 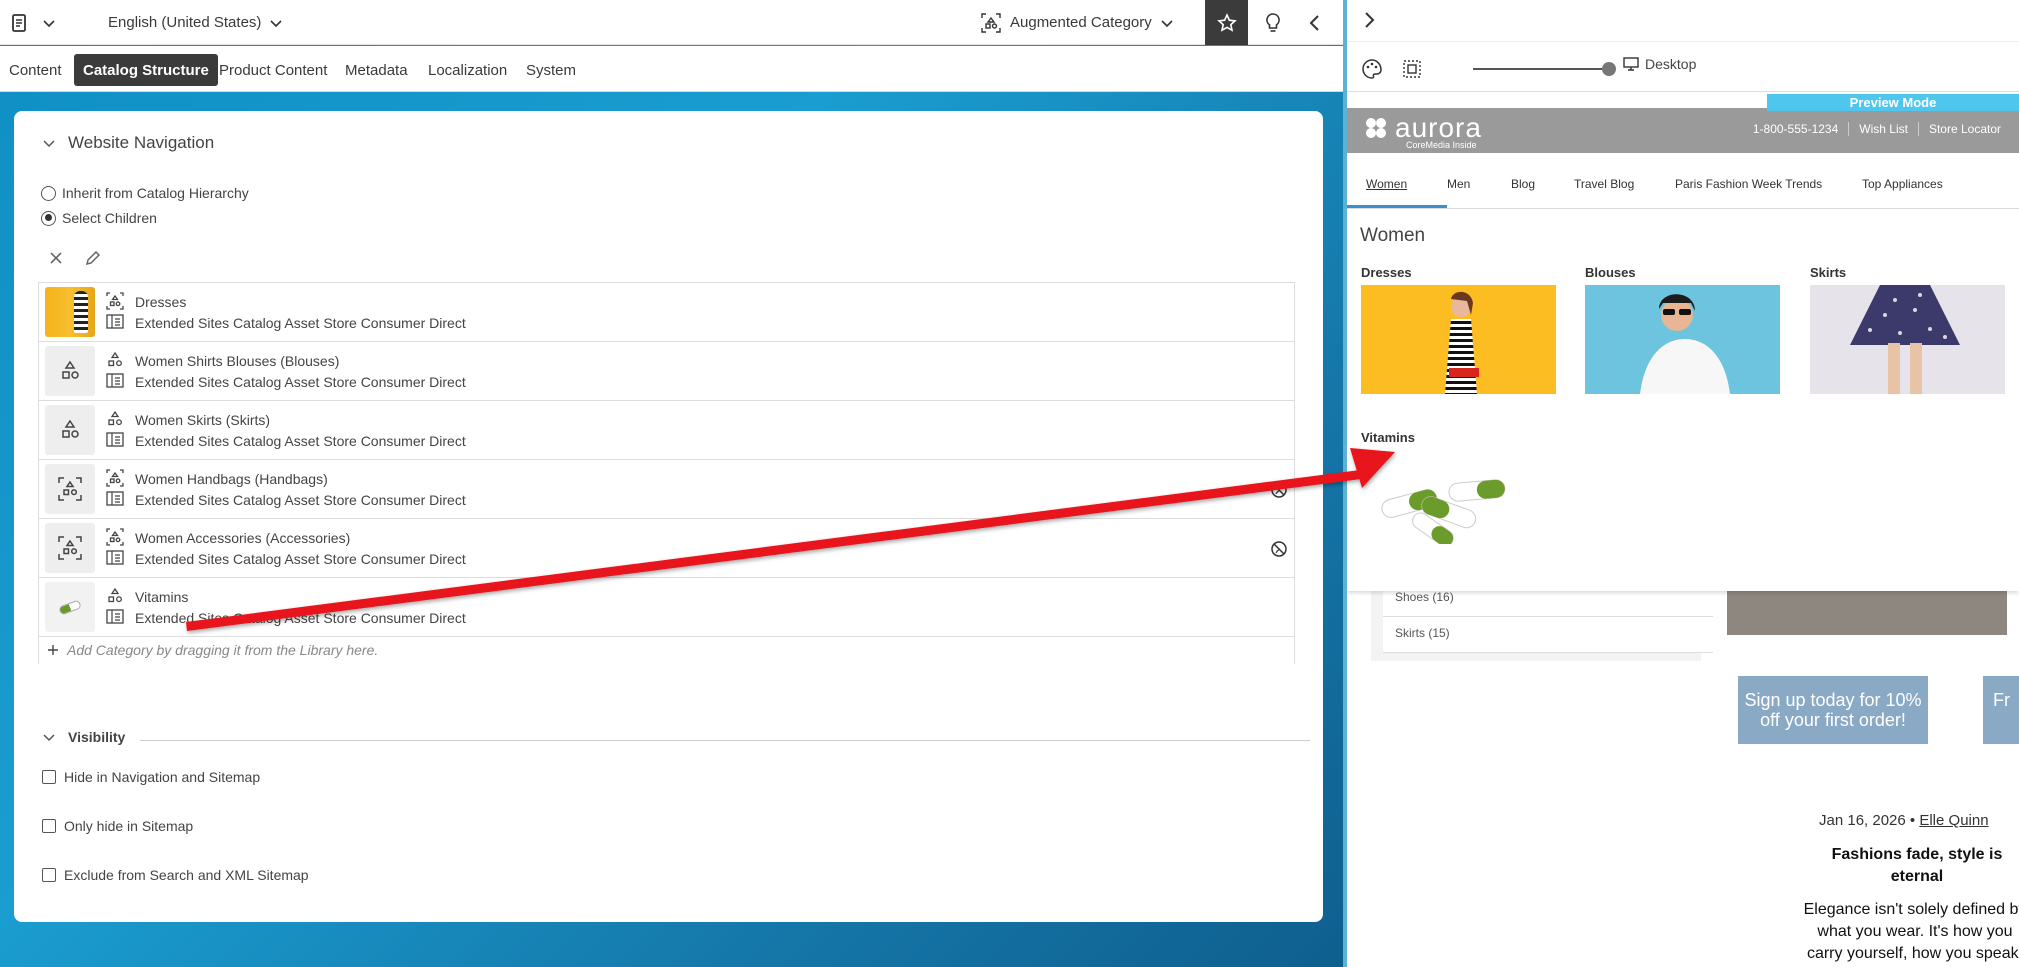 What do you see at coordinates (1397, 206) in the screenshot?
I see `active-nav-indicator` at bounding box center [1397, 206].